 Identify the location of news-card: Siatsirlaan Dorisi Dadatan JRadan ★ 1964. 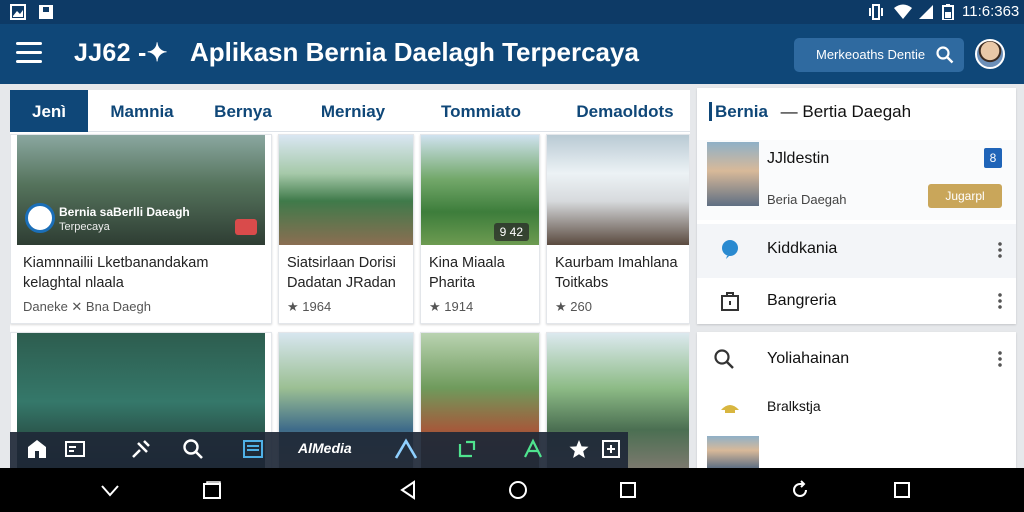
(346, 229).